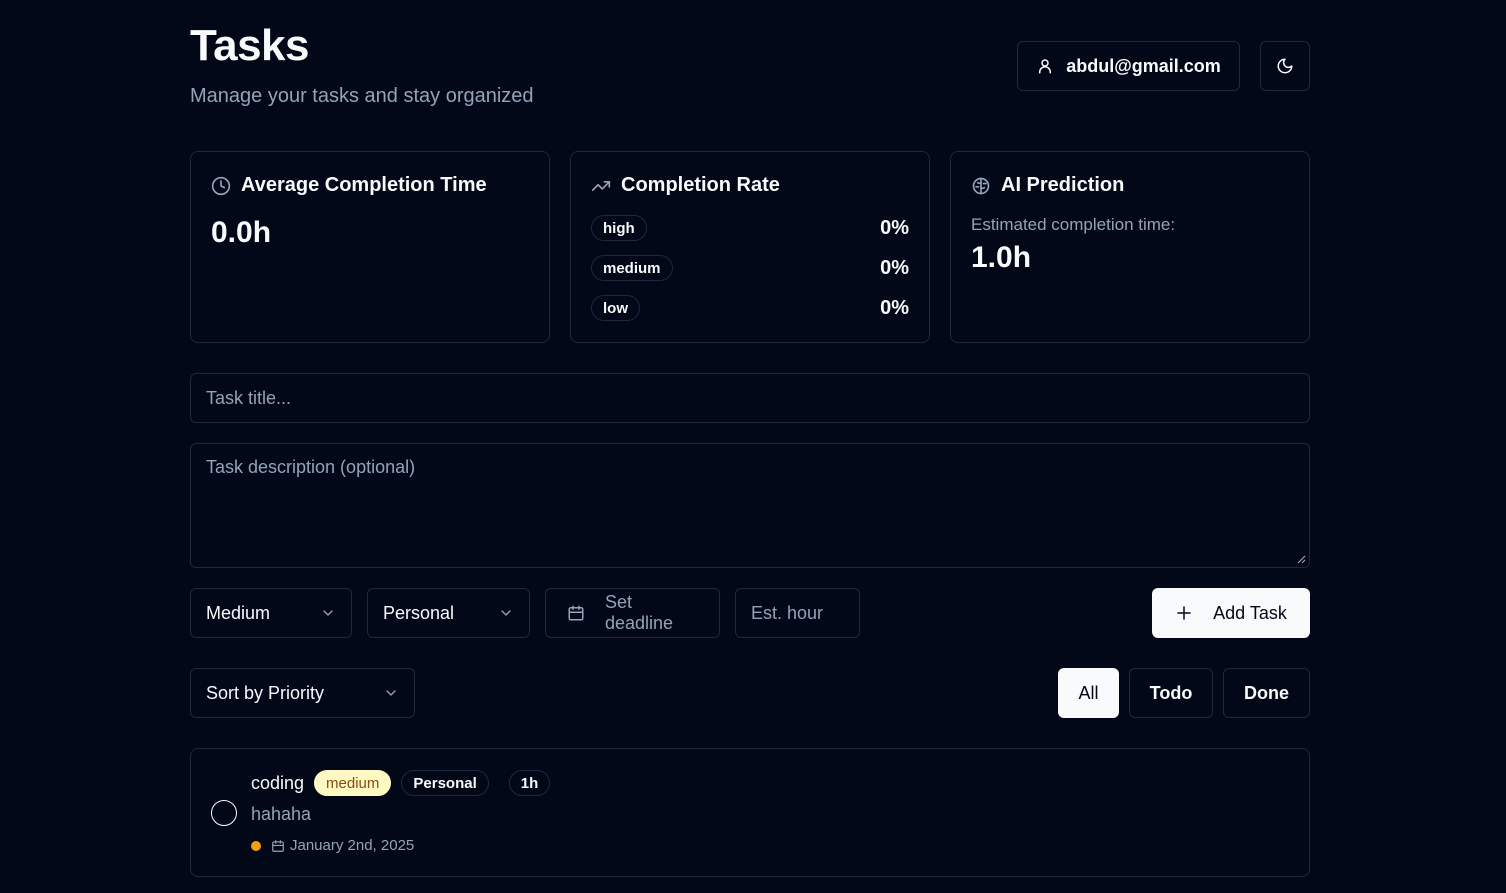 This screenshot has width=1506, height=893. What do you see at coordinates (1045, 66) in the screenshot?
I see `user-icon` at bounding box center [1045, 66].